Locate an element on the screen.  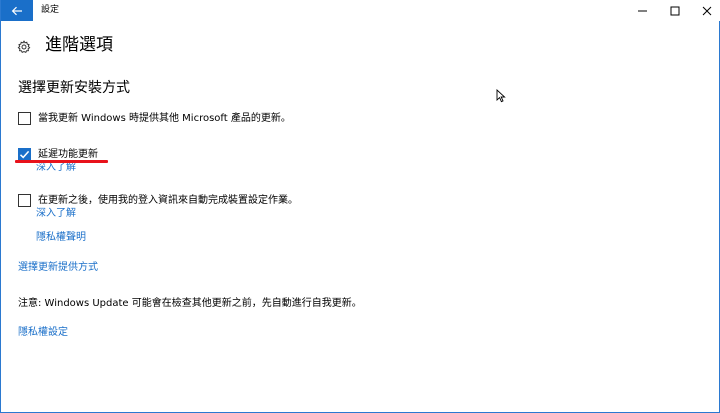
option-label: 當我更新 Windows 時提供其他 Microsoft 產品的更新。 is located at coordinates (164, 118).